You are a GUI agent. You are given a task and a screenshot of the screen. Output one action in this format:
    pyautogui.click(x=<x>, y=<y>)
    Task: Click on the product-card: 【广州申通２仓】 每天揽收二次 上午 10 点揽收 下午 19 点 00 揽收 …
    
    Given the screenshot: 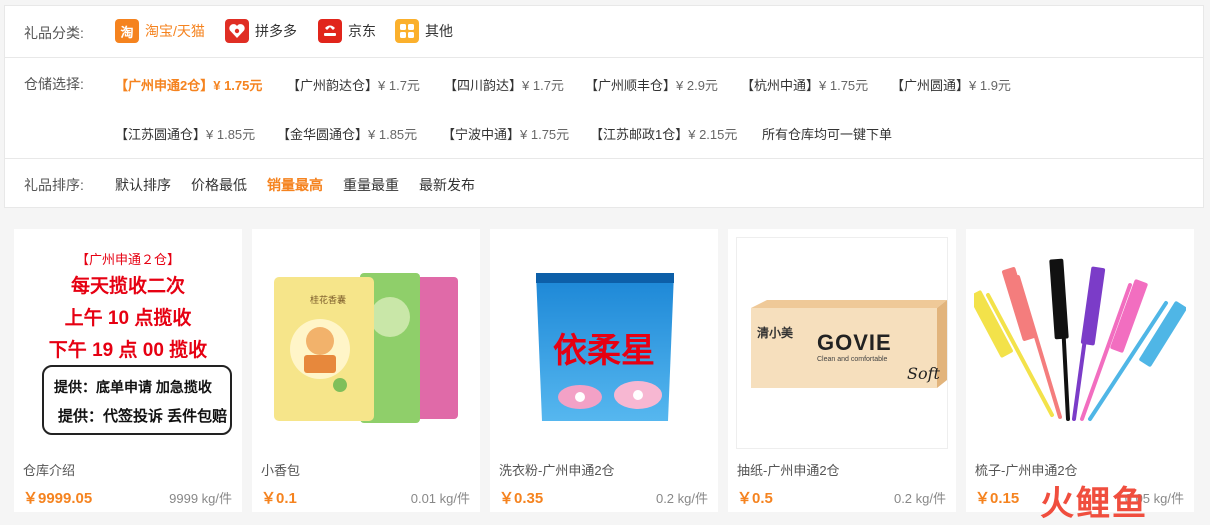 What is the action you would take?
    pyautogui.click(x=128, y=370)
    